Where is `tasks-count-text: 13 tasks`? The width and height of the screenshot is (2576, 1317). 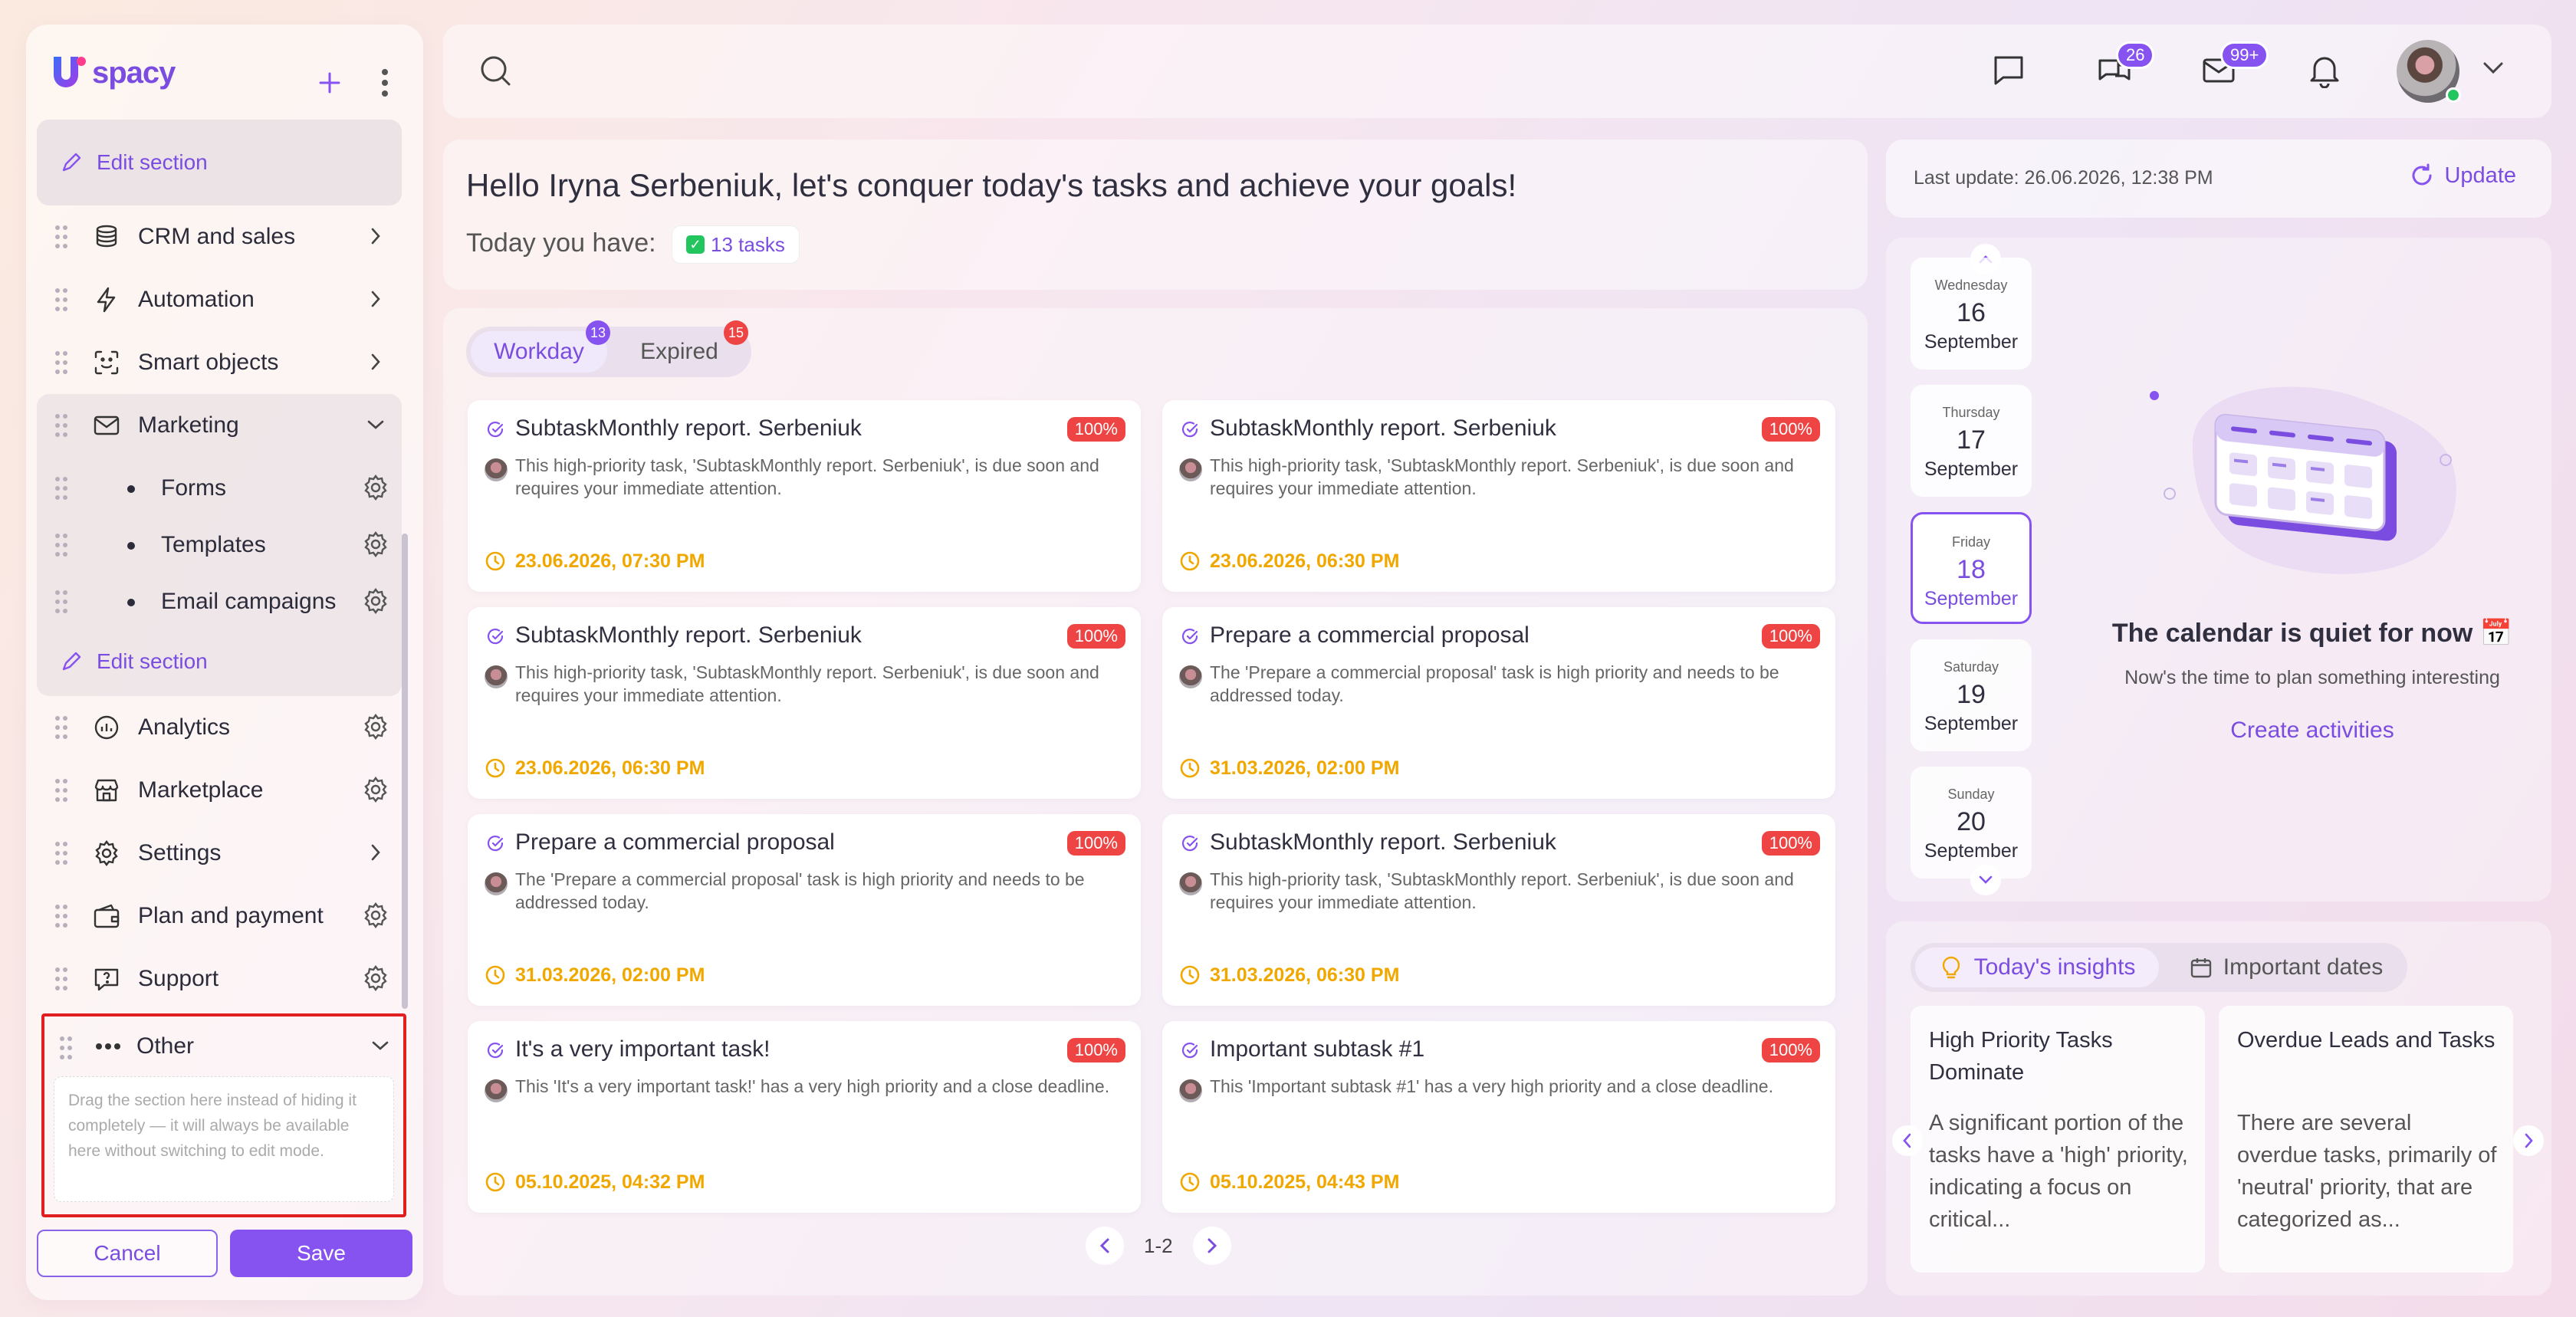 tasks-count-text: 13 tasks is located at coordinates (748, 244).